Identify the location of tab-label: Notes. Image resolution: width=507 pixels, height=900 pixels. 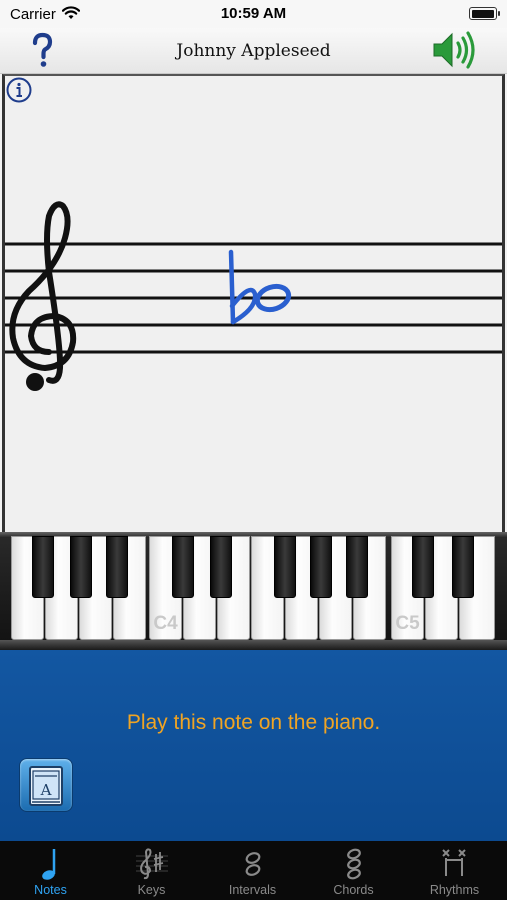
(50, 890).